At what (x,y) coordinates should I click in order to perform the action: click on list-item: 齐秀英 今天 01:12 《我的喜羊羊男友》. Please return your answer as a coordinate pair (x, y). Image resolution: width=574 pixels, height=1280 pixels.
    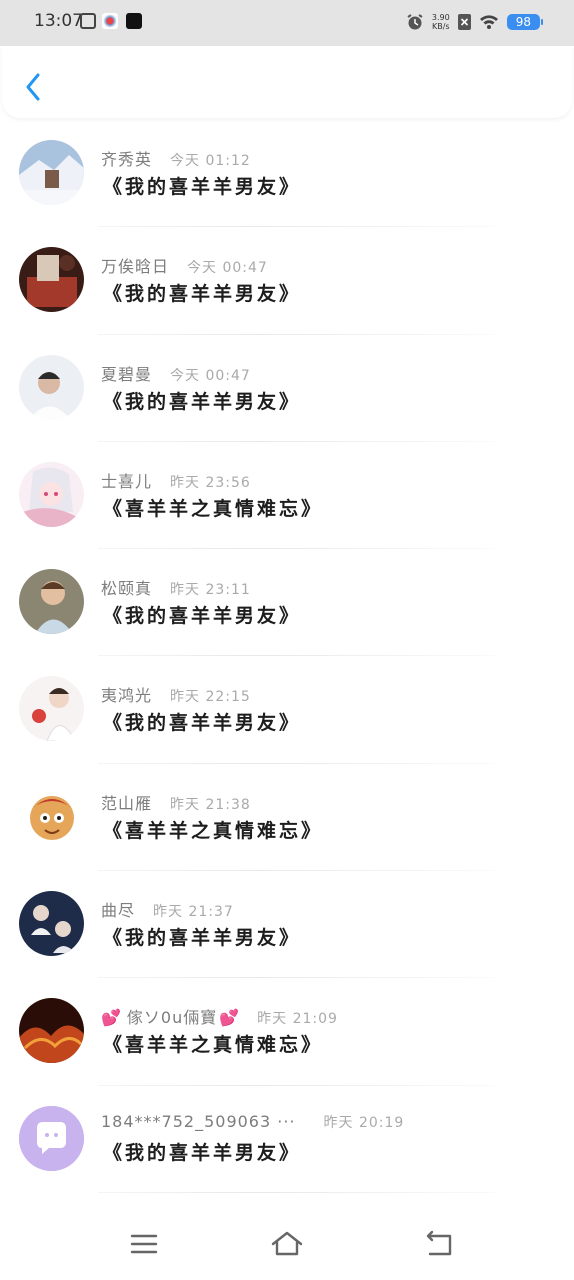
    Looking at the image, I should click on (287, 174).